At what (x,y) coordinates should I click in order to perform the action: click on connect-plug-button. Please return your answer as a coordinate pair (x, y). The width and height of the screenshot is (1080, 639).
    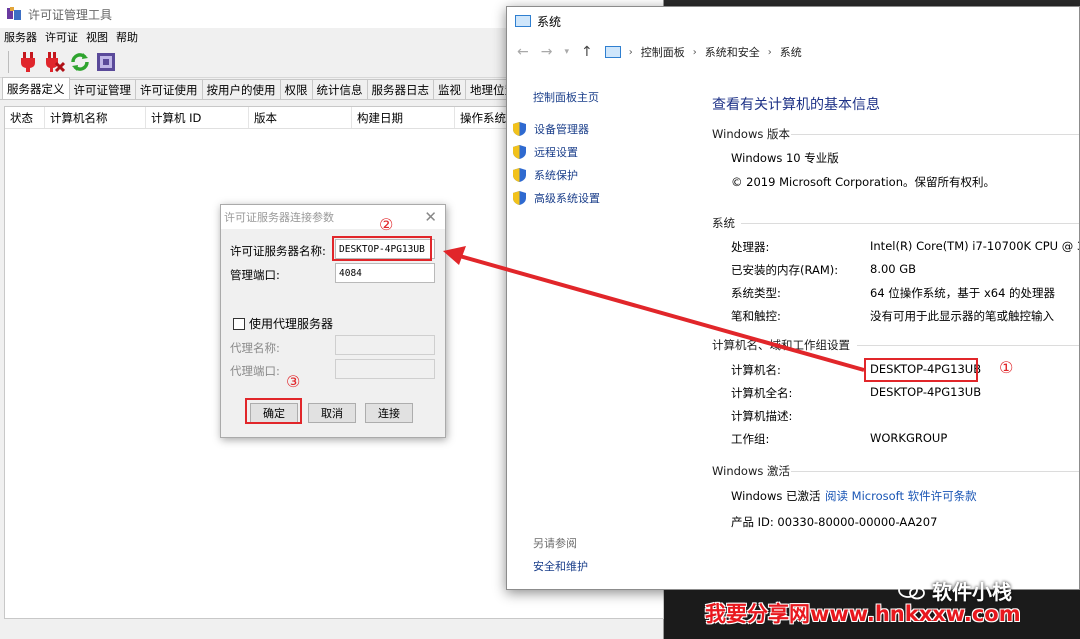
    Looking at the image, I should click on (28, 62).